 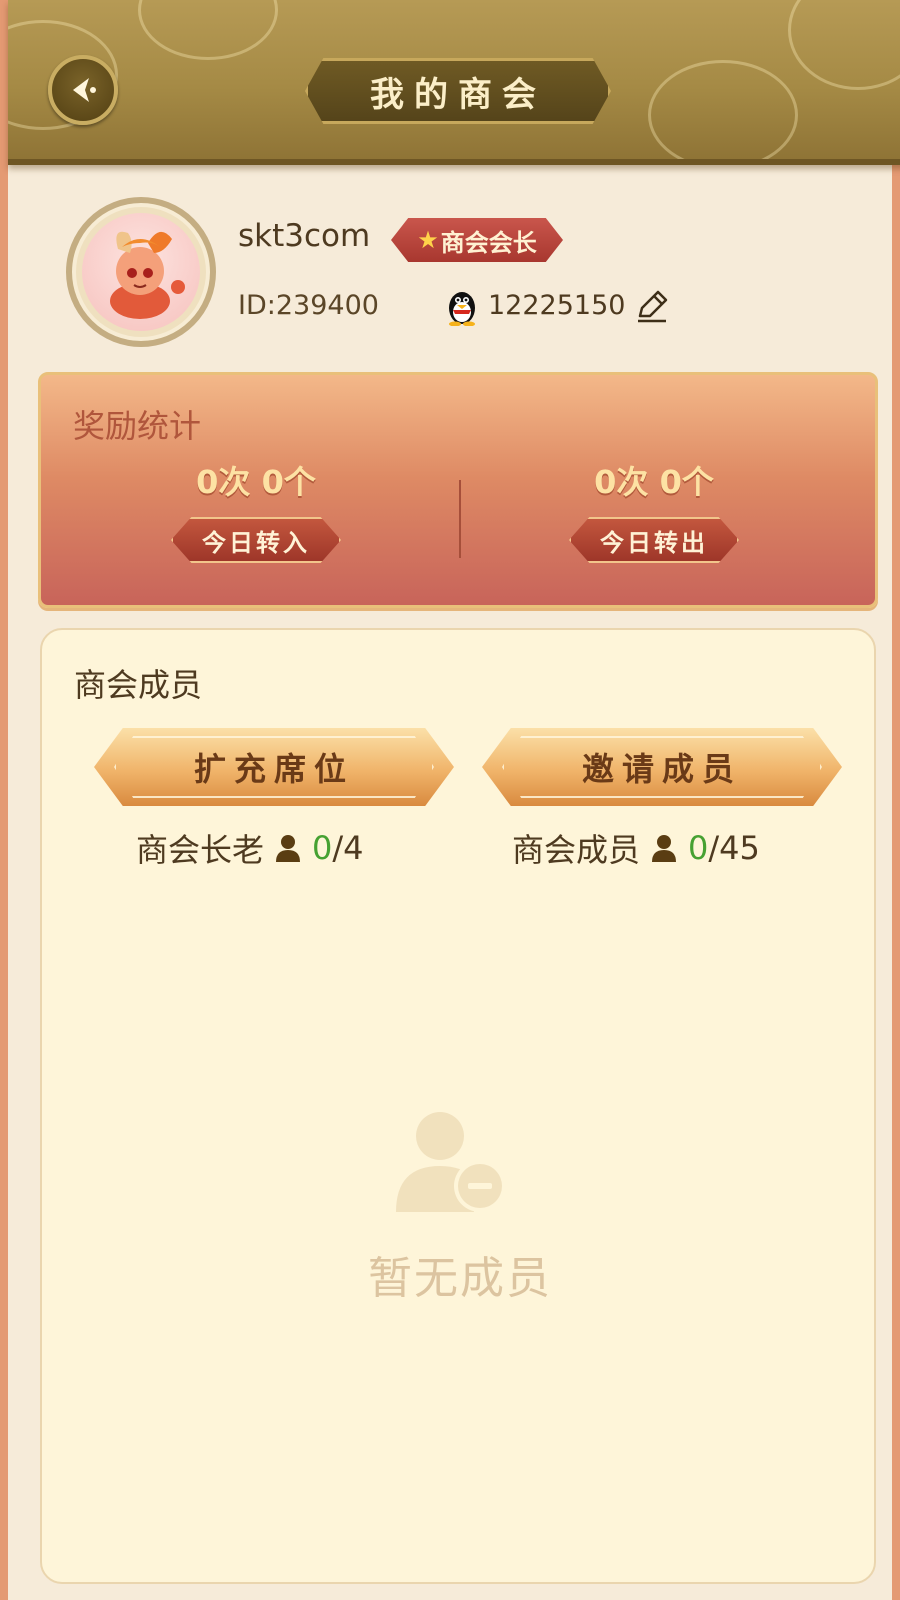 I want to click on qq-number: 12225150, so click(x=557, y=305).